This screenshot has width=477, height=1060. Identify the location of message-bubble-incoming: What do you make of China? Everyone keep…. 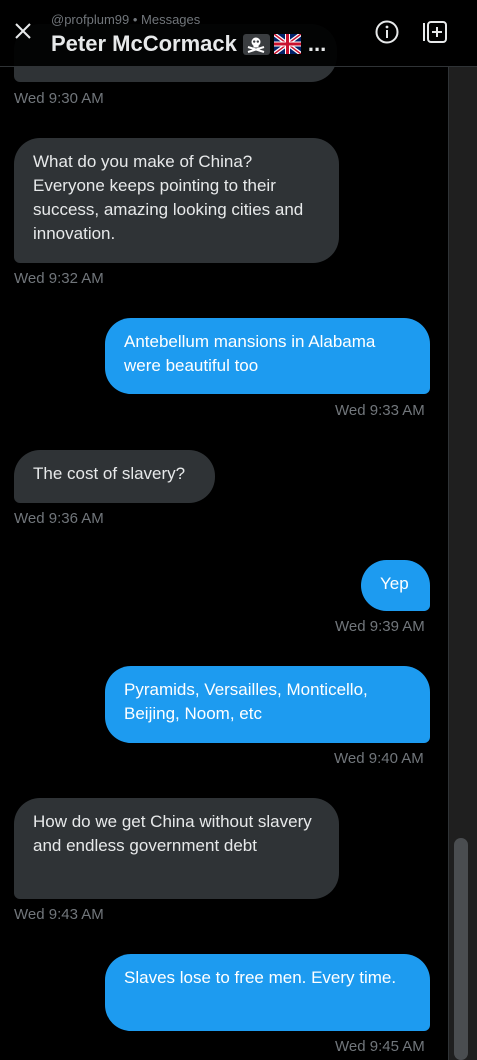
(176, 200).